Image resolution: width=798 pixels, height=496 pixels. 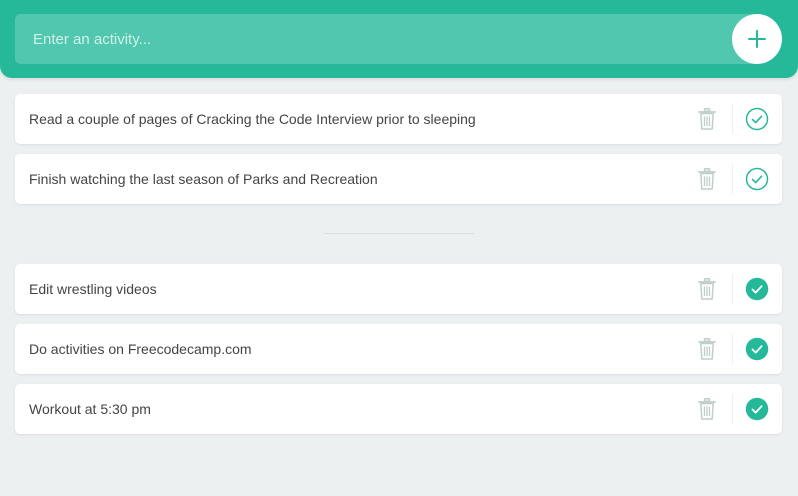 I want to click on list-separator, so click(x=399, y=233).